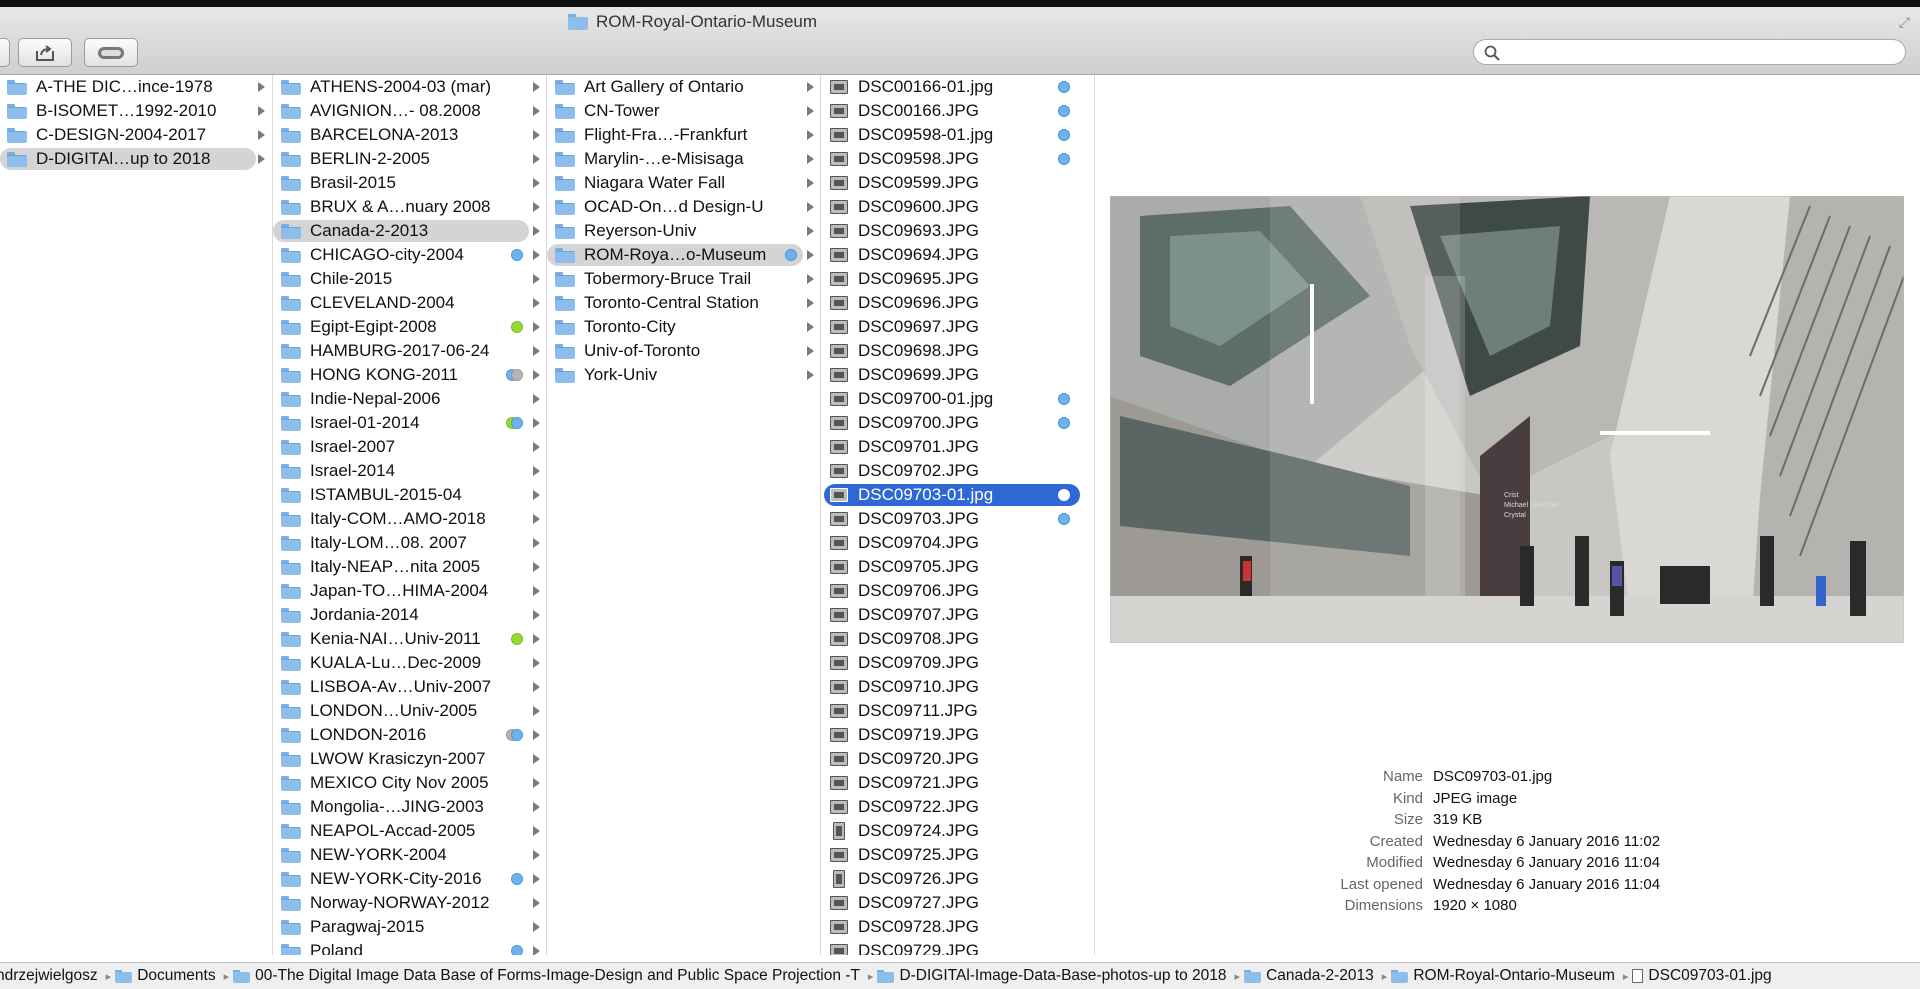 This screenshot has height=989, width=1920. What do you see at coordinates (409, 135) in the screenshot?
I see `folder-row: BARCELONA-2013` at bounding box center [409, 135].